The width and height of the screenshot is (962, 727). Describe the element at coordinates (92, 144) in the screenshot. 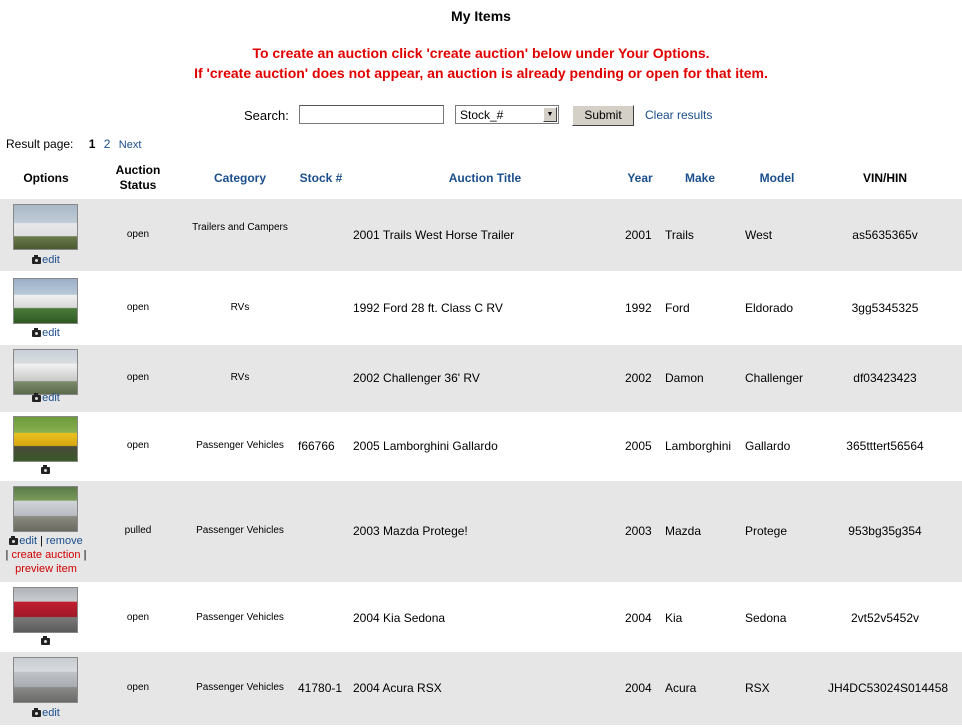

I see `pager-current-page: 1` at that location.